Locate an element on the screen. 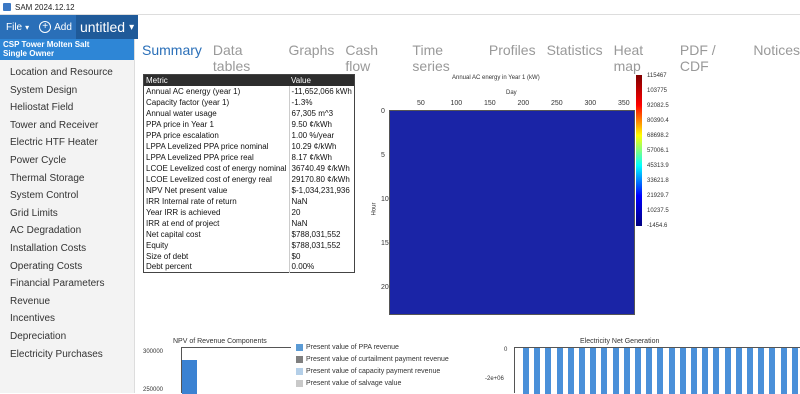  table-row: IRR at end of project NaN is located at coordinates (249, 223).